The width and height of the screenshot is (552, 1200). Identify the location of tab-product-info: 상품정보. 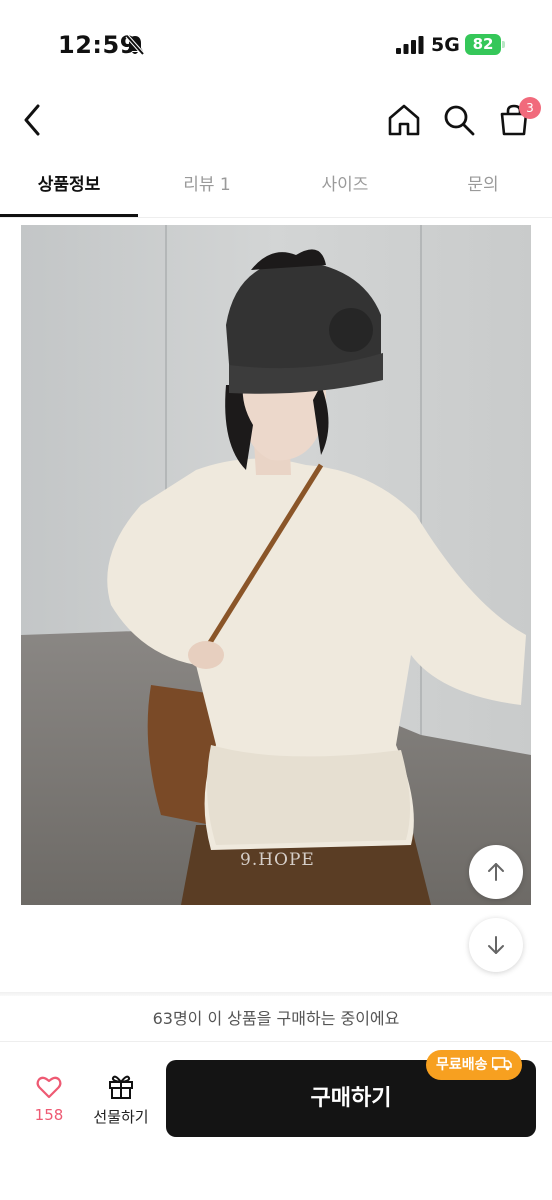
(69, 187).